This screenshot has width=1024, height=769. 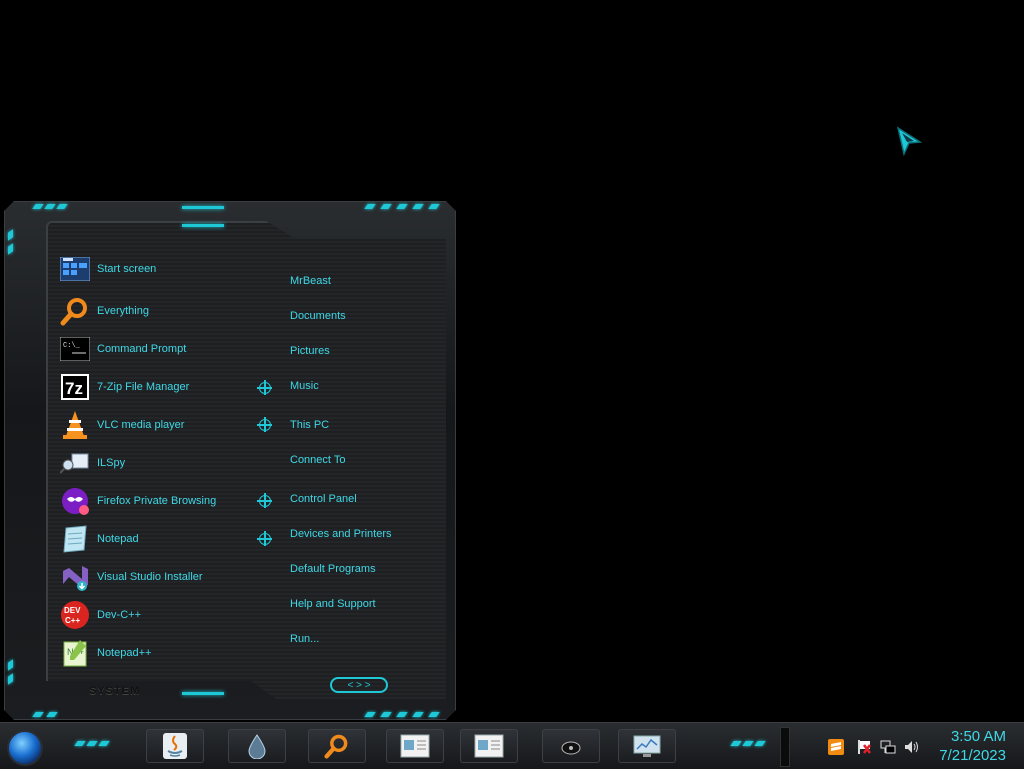 What do you see at coordinates (72, 346) in the screenshot?
I see `svg-text: C:\_` at bounding box center [72, 346].